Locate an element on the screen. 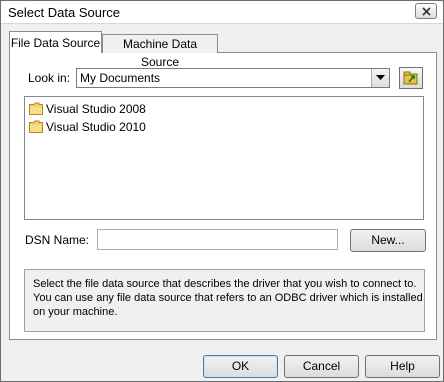 The height and width of the screenshot is (382, 444). dsn-name-label: DSN Name: is located at coordinates (57, 240).